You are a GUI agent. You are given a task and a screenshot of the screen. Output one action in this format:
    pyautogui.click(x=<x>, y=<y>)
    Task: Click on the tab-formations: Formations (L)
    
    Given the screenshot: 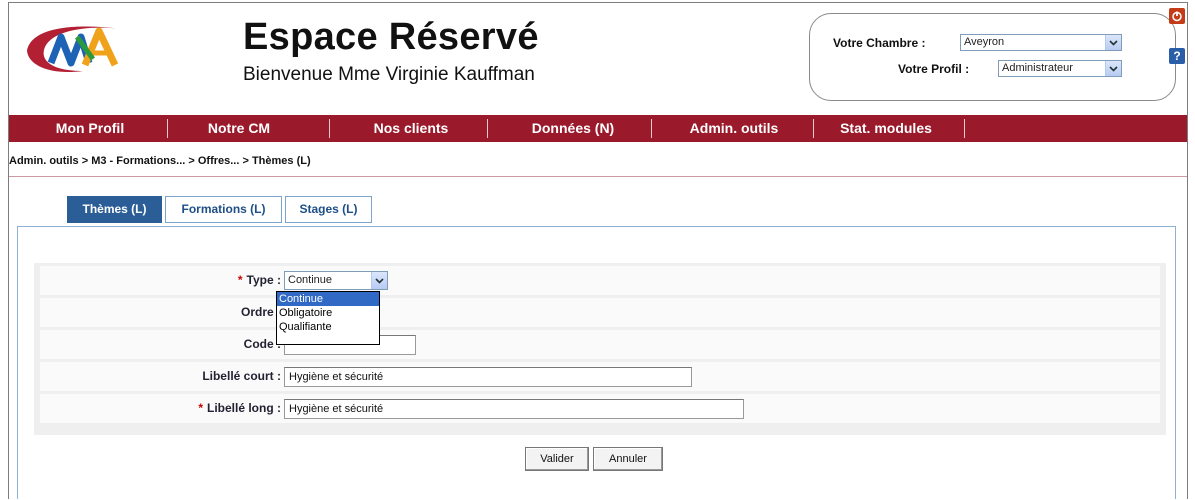 What is the action you would take?
    pyautogui.click(x=223, y=209)
    